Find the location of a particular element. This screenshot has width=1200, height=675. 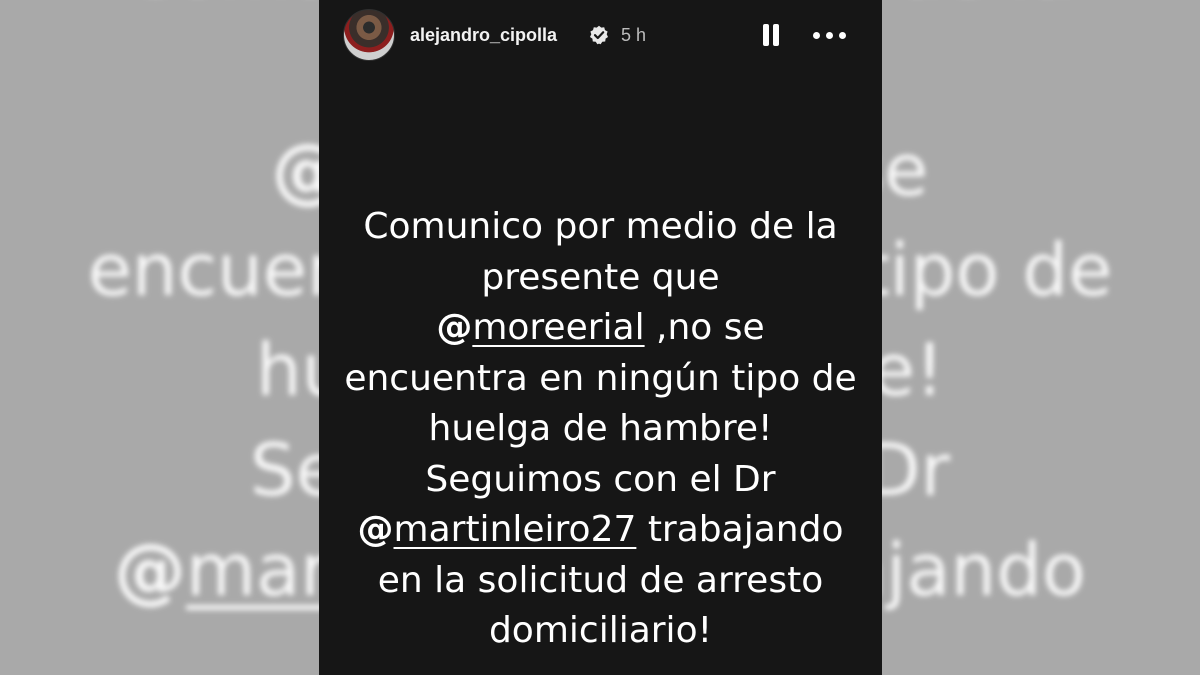

message-line: encuentra en ningún tipo de is located at coordinates (600, 378).